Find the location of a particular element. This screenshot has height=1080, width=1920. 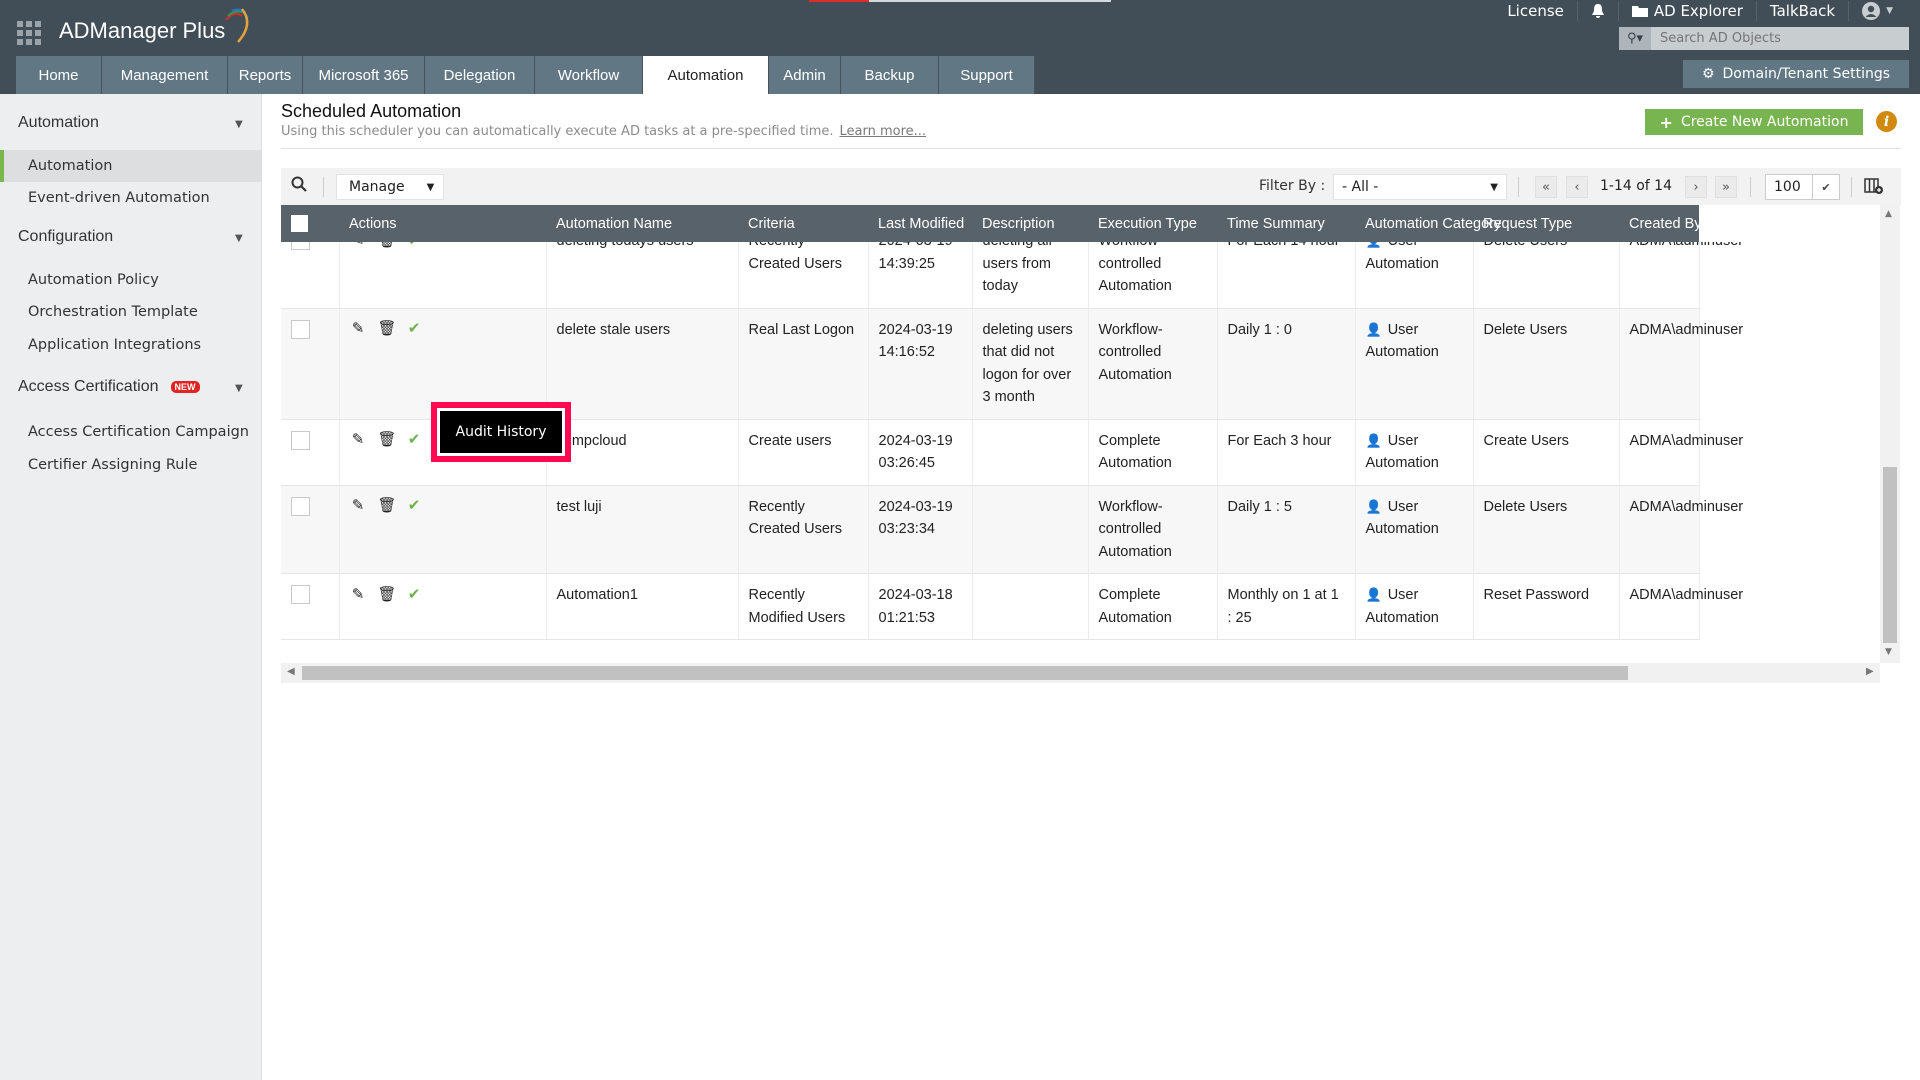

tab-support: Support is located at coordinates (987, 75).